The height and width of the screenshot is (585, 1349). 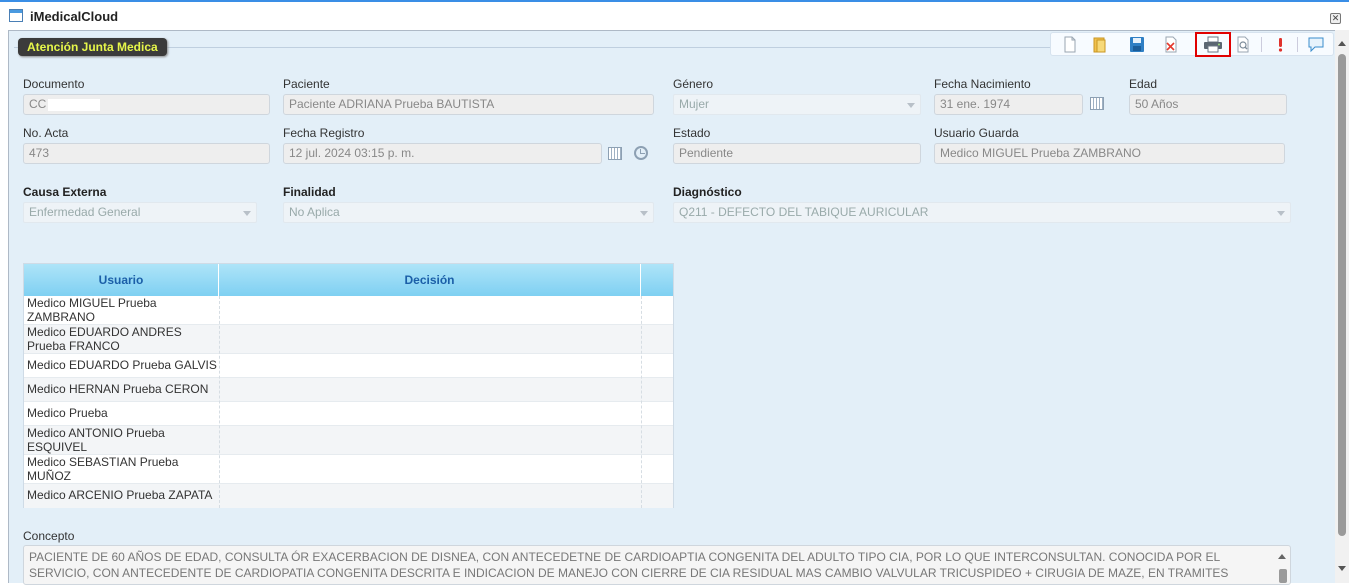 What do you see at coordinates (146, 153) in the screenshot?
I see `no-acta-field: 473` at bounding box center [146, 153].